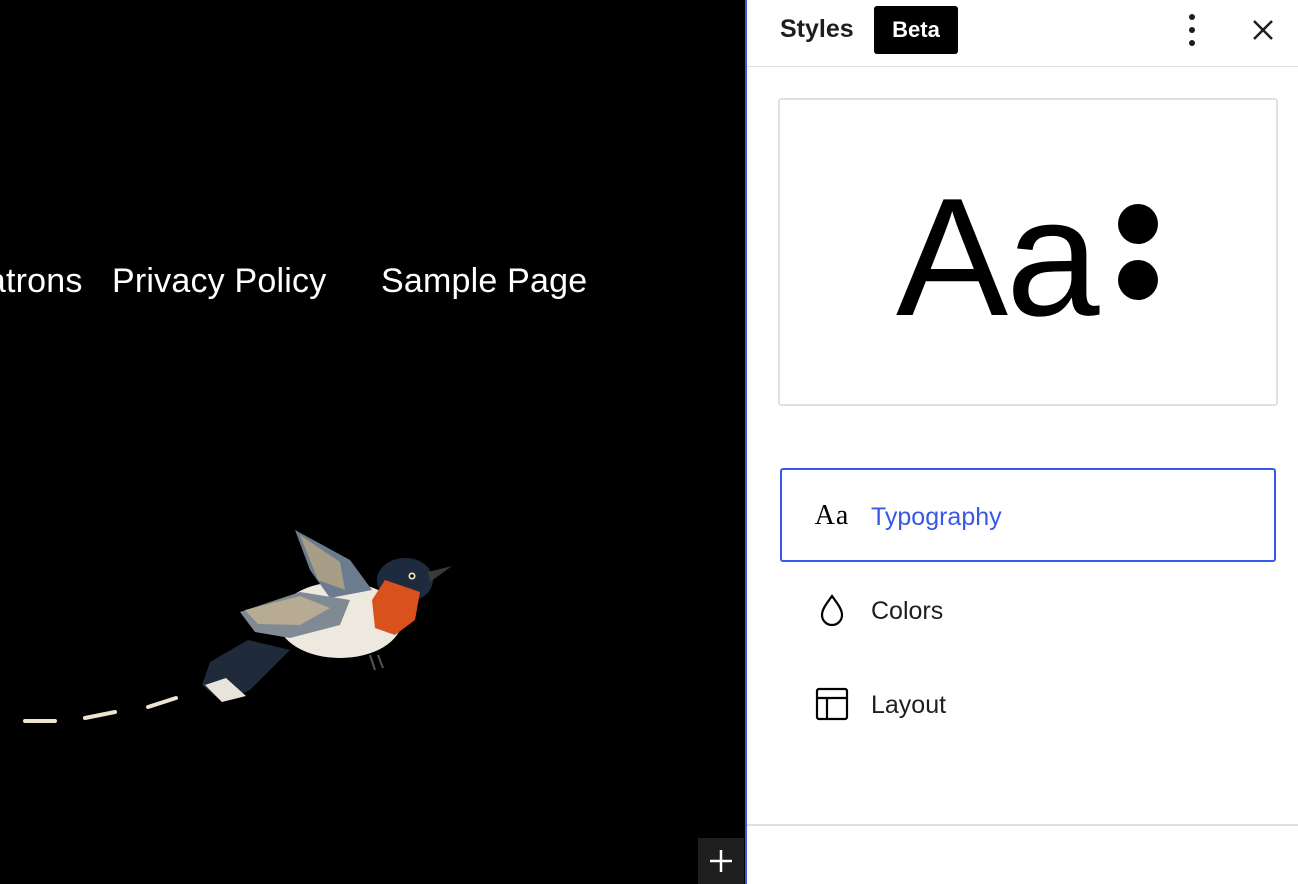 The width and height of the screenshot is (1298, 884). I want to click on menu-item-typography: Aa Typography, so click(1028, 515).